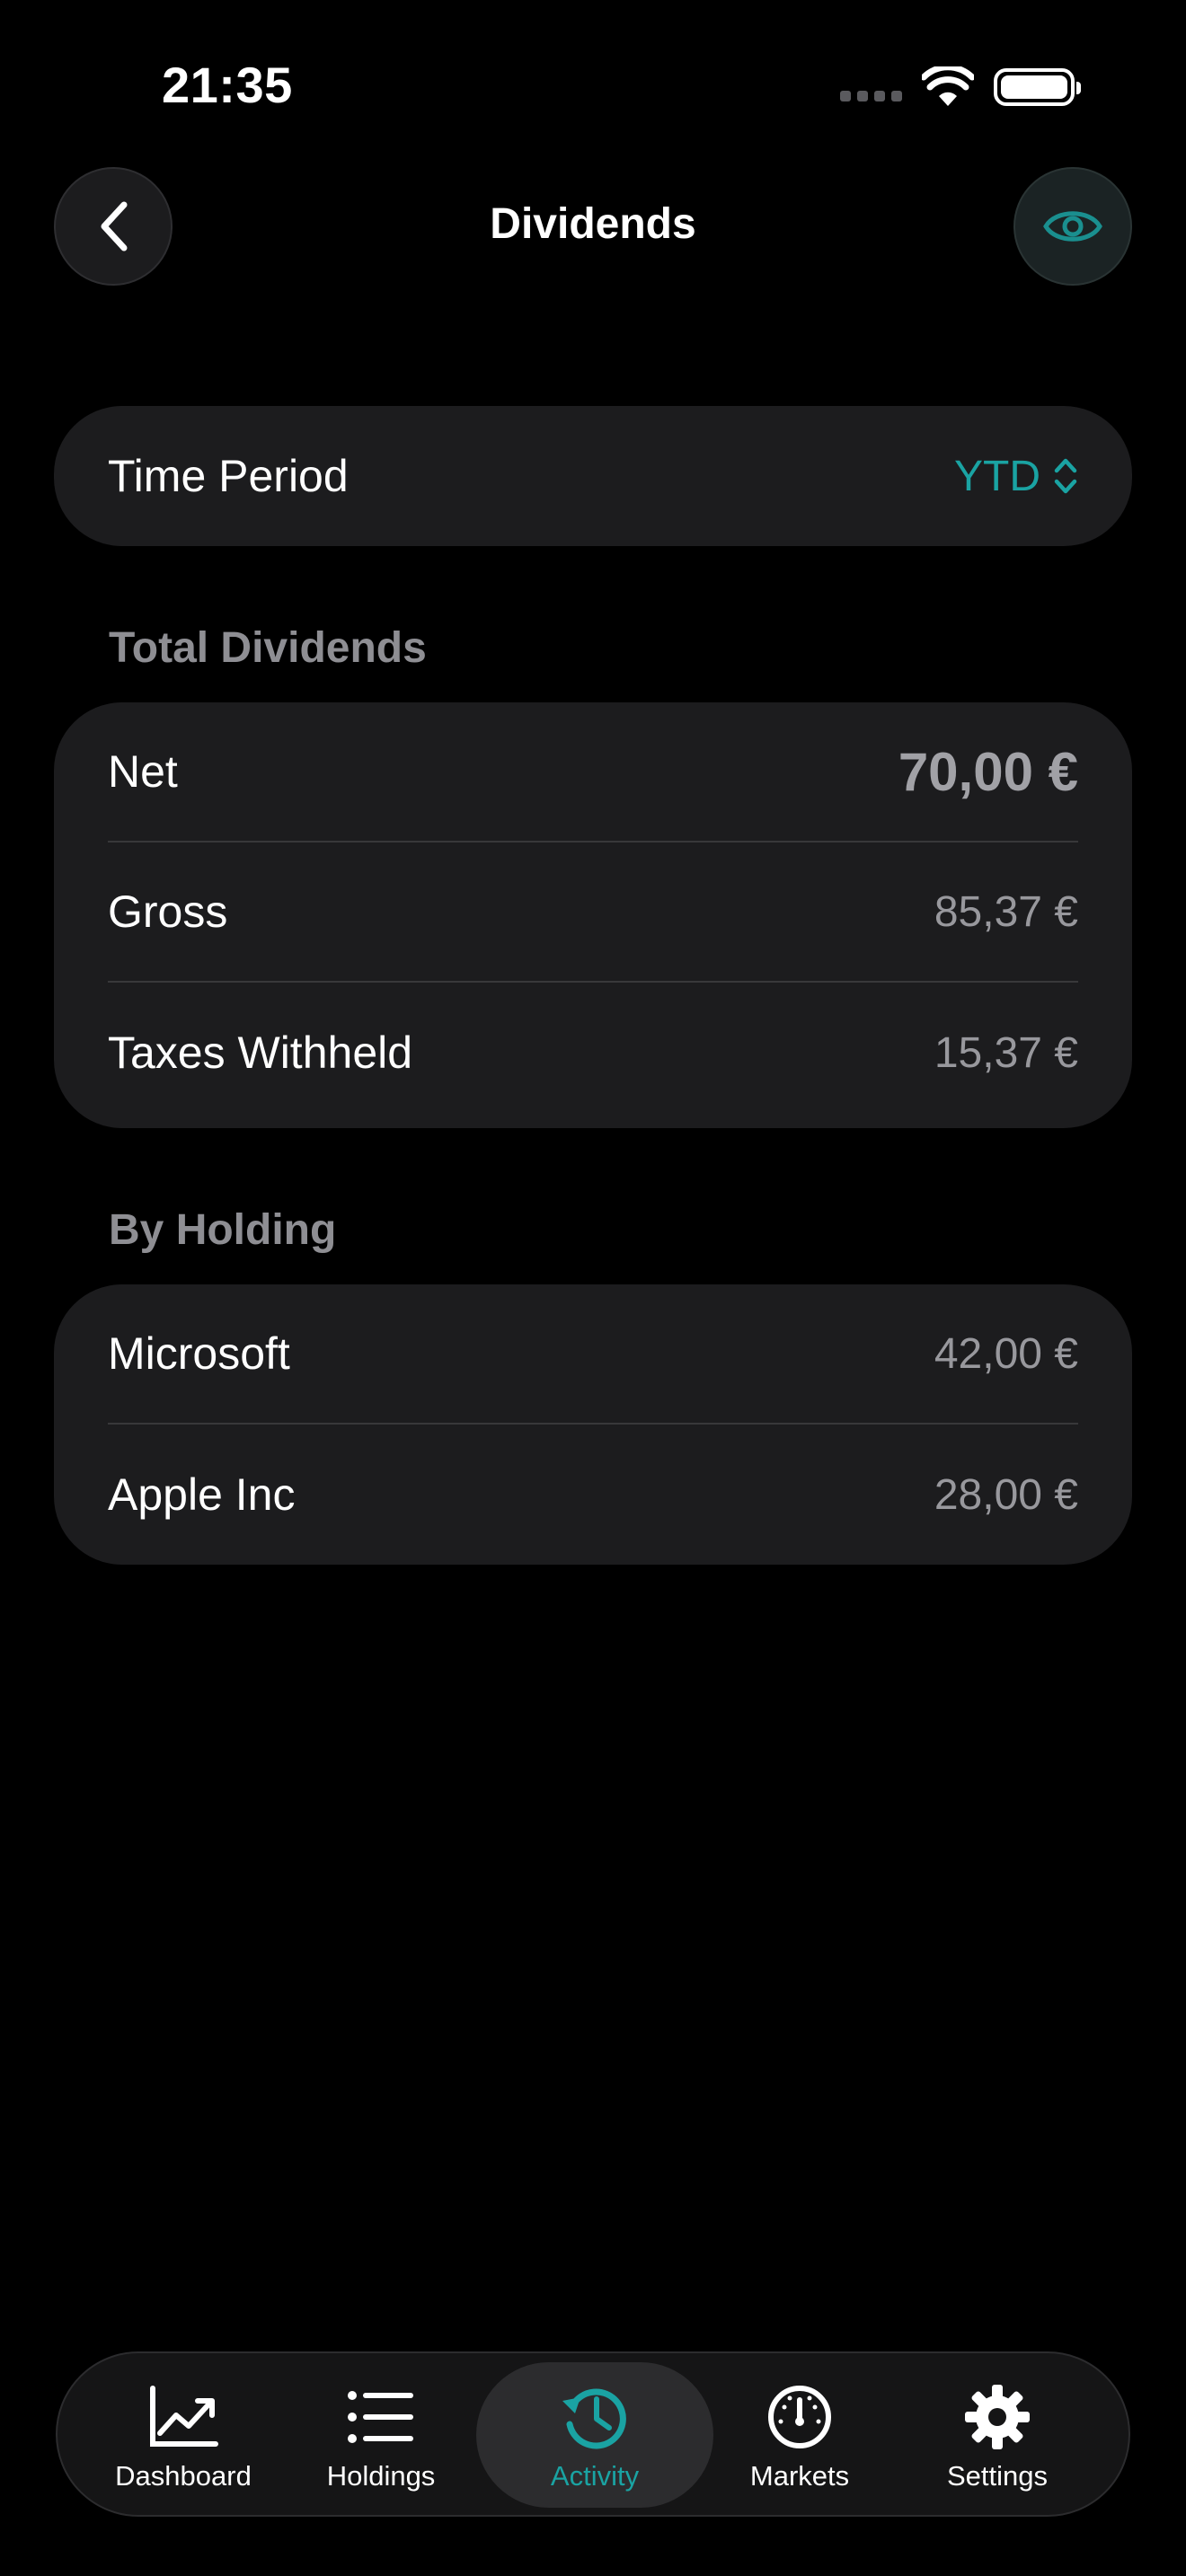 The height and width of the screenshot is (2576, 1186). Describe the element at coordinates (1006, 911) in the screenshot. I see `gross-value: 85,37 €` at that location.